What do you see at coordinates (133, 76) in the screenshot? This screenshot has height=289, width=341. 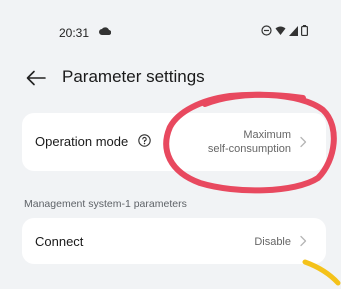 I see `page-title: Parameter settings` at bounding box center [133, 76].